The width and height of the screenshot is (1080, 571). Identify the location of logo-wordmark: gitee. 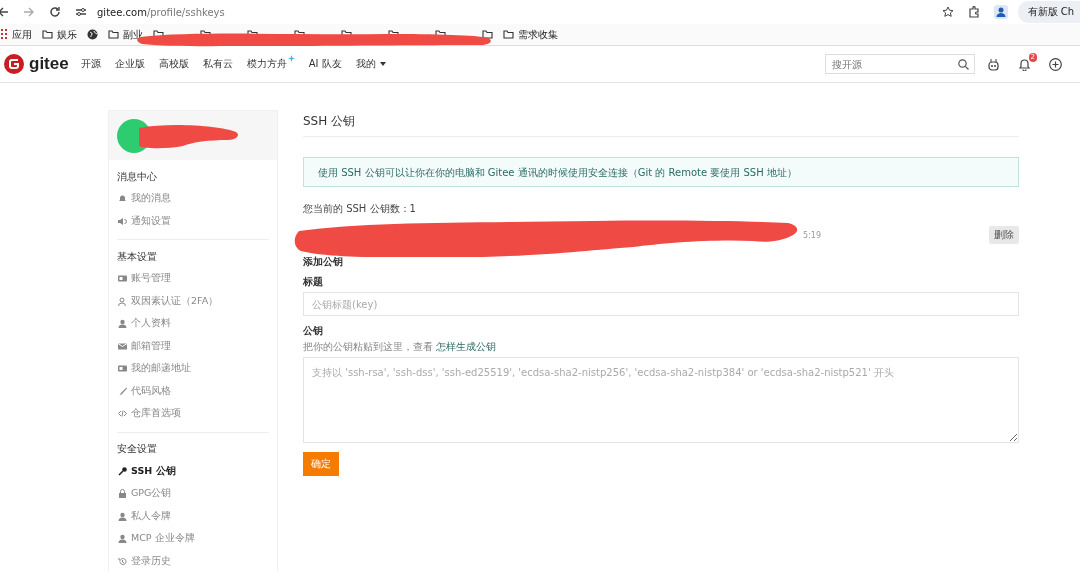
(49, 64).